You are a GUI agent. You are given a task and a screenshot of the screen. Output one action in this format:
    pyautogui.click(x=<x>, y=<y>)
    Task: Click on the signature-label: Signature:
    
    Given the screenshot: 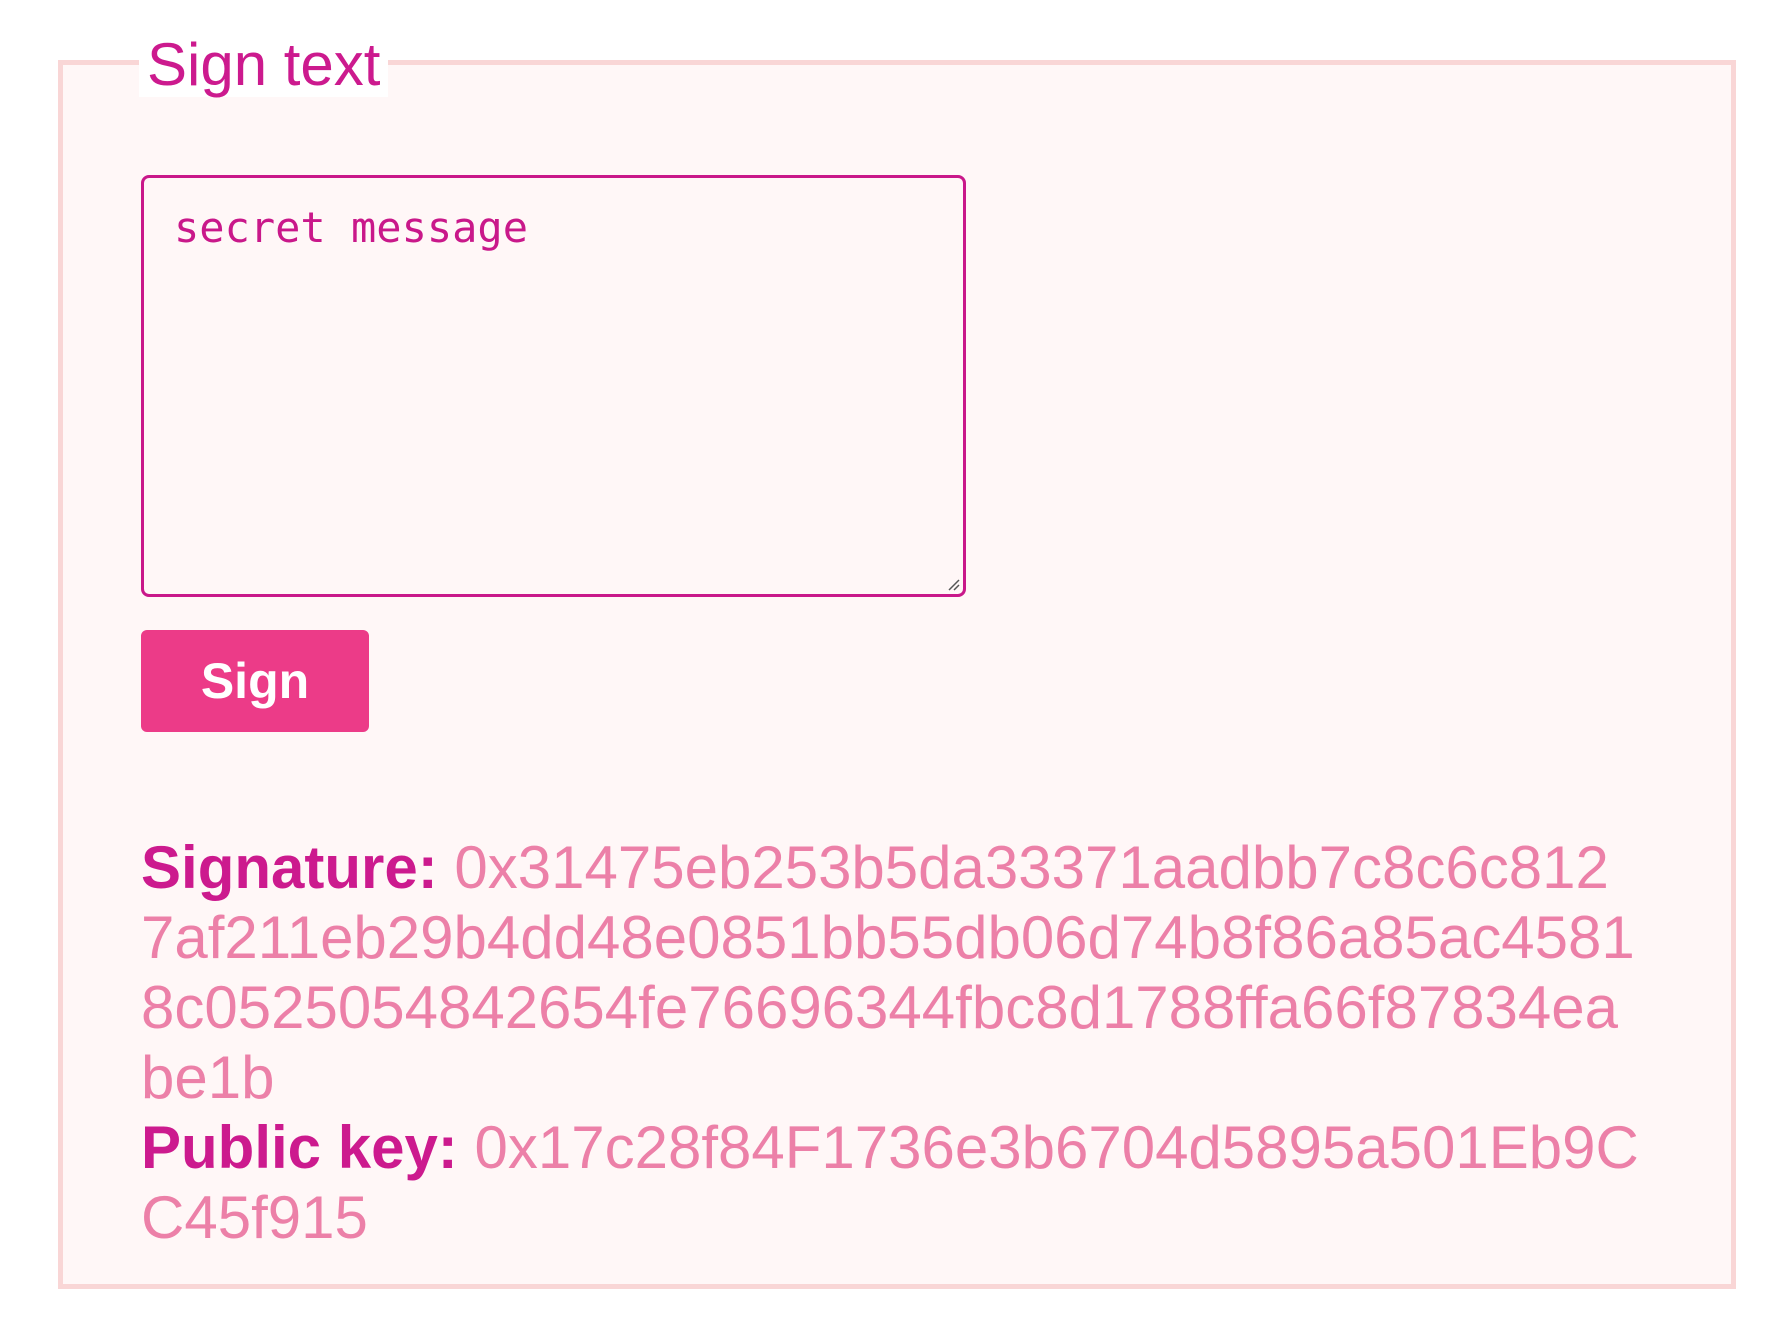 What is the action you would take?
    pyautogui.click(x=289, y=867)
    